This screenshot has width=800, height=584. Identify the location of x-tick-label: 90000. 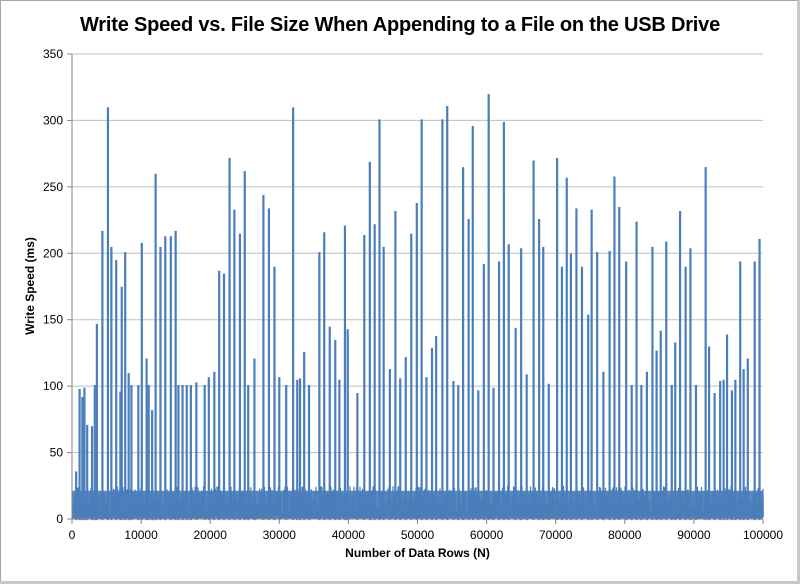
(694, 535).